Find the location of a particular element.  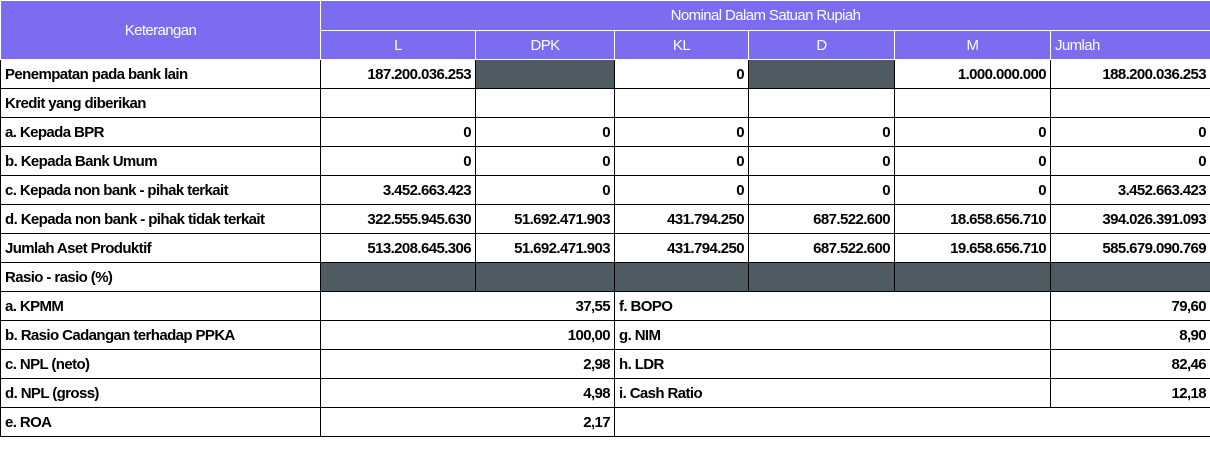

col-header-l: L is located at coordinates (398, 45).